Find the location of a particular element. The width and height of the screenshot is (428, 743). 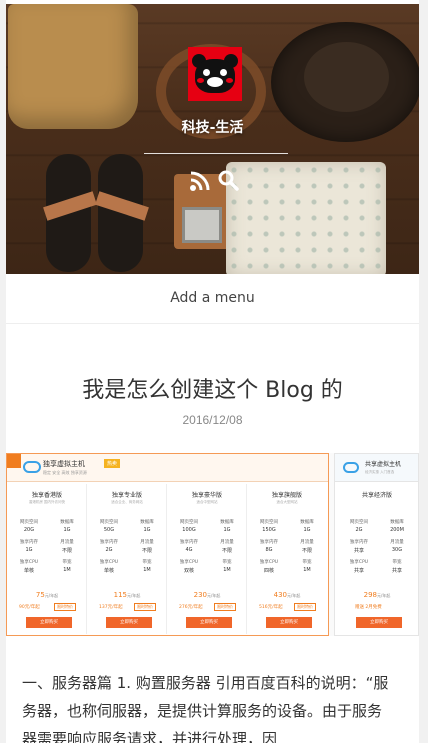

plan-original-price: 276元/年起 is located at coordinates (191, 607).